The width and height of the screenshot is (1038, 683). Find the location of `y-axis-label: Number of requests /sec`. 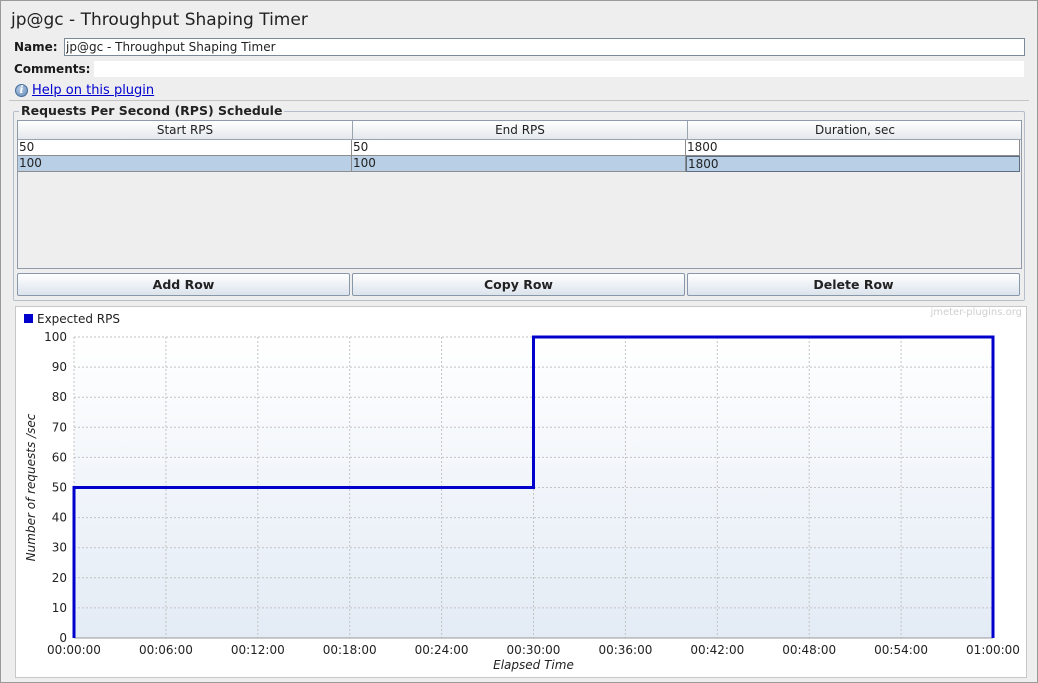

y-axis-label: Number of requests /sec is located at coordinates (31, 487).